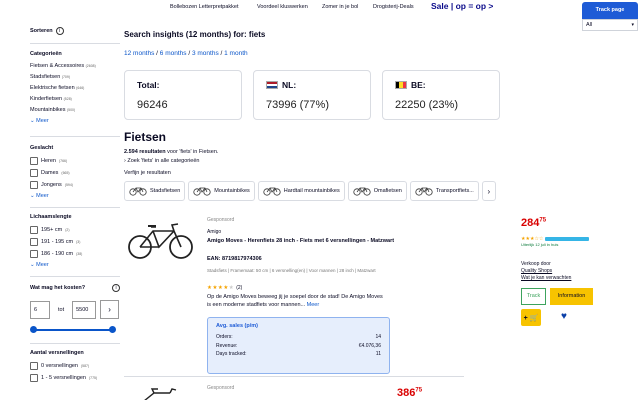 The height and width of the screenshot is (400, 640). I want to click on option-count: (594), so click(68, 185).